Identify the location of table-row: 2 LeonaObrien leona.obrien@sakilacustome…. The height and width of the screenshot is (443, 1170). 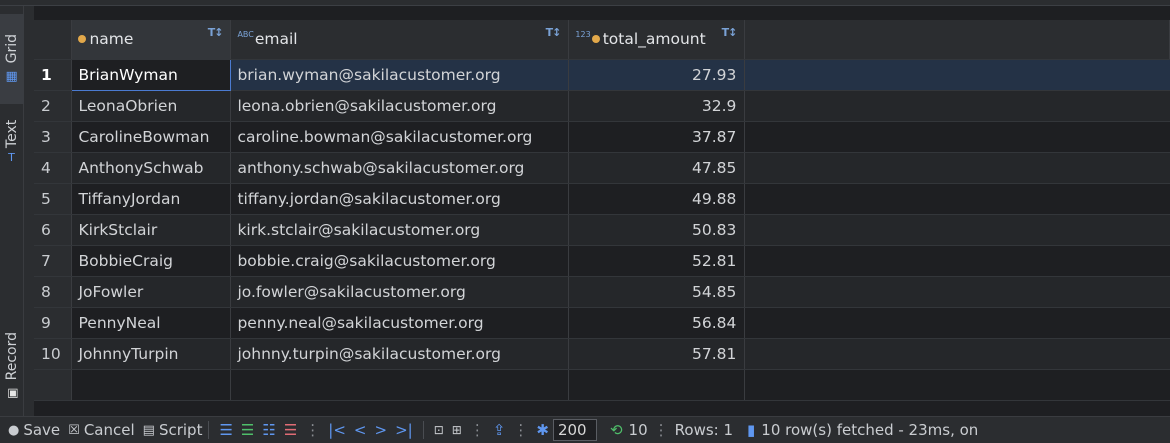
(602, 106).